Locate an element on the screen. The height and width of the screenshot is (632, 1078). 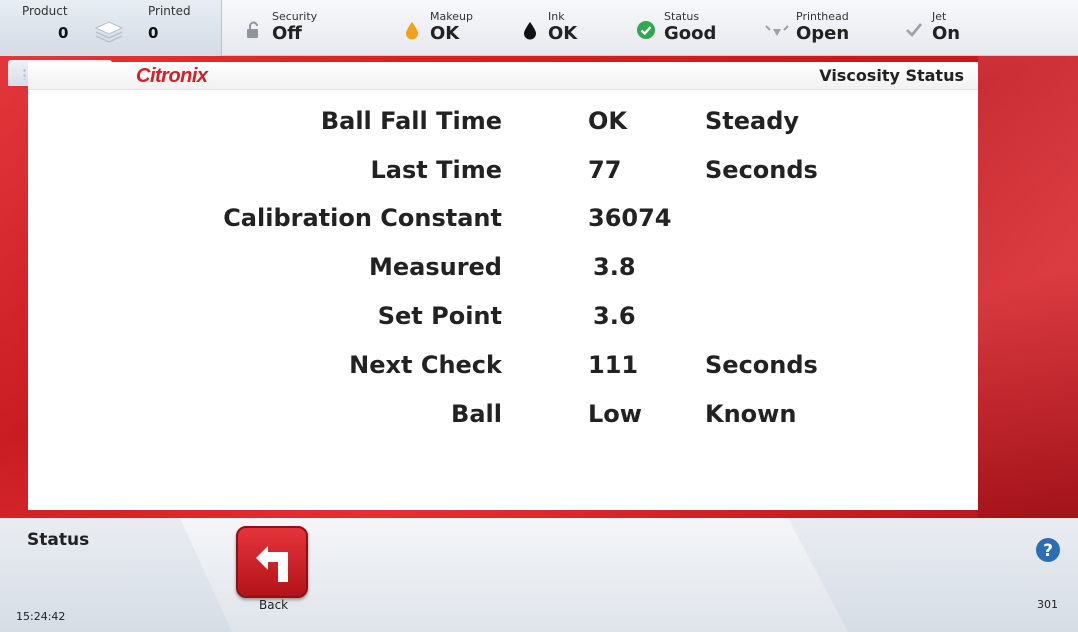
jet-label: Jet is located at coordinates (939, 16).